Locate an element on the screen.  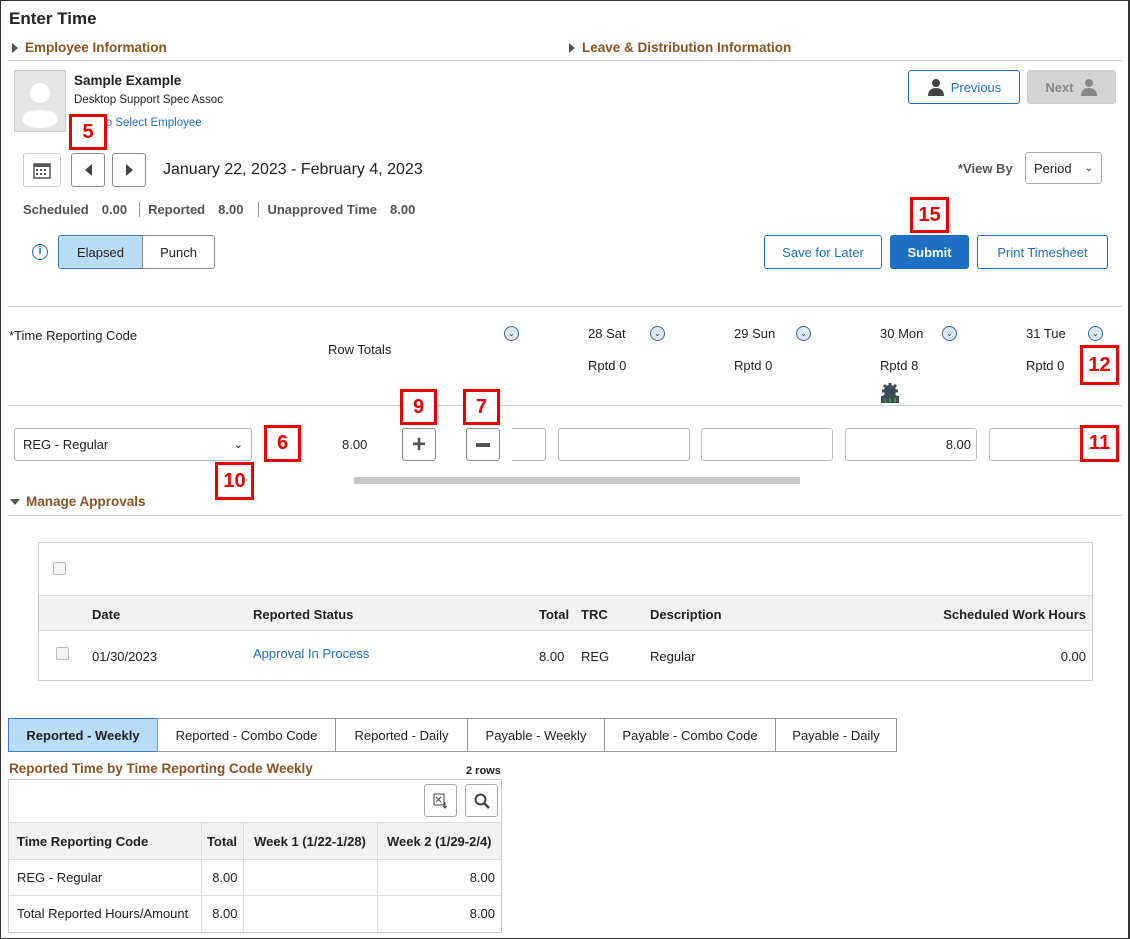
employee-information-toggle: Employee Information is located at coordinates (89, 47).